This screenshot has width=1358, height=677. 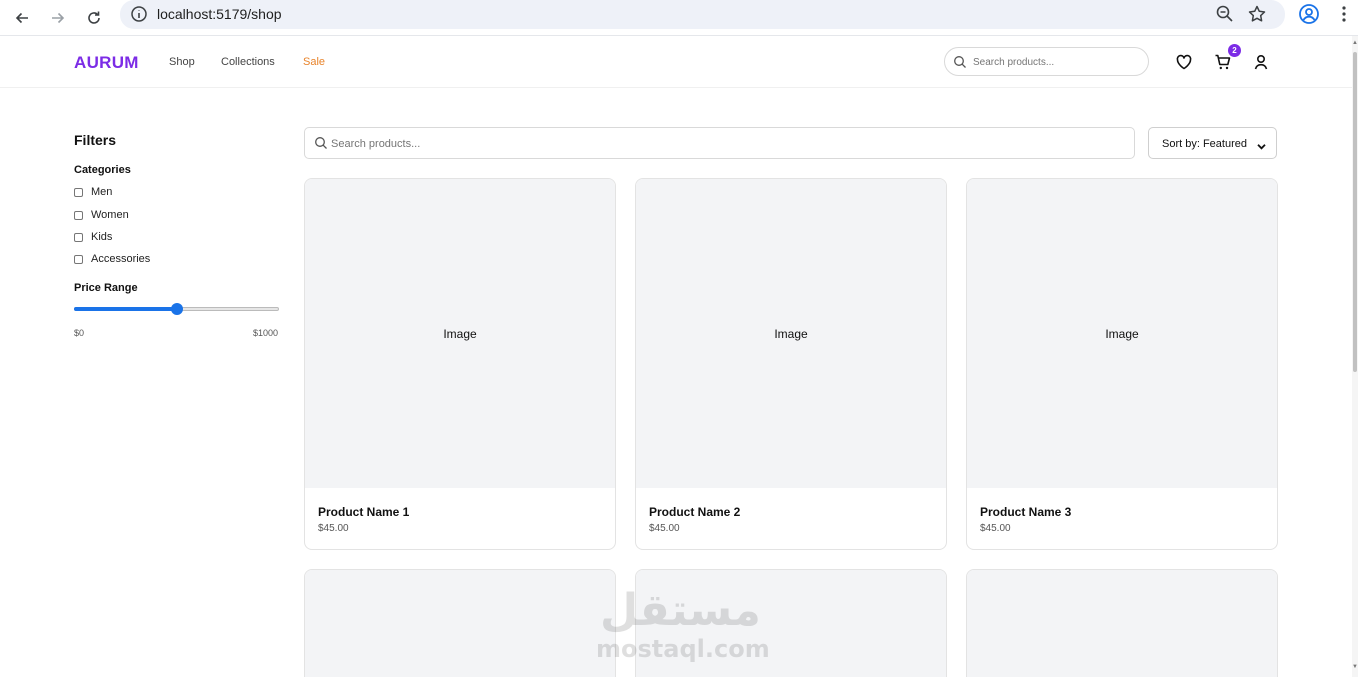 I want to click on scrollbar-thumb, so click(x=1355, y=212).